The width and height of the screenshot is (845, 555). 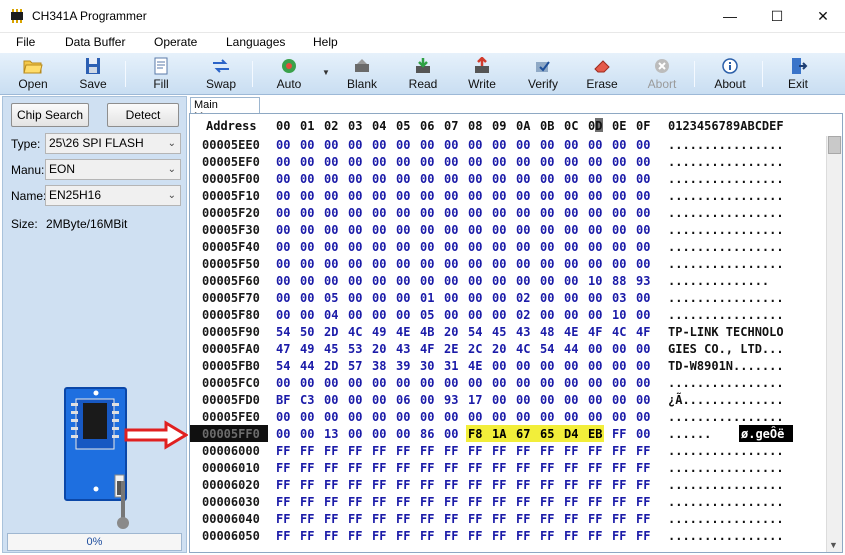 I want to click on swap-button: Swap, so click(x=221, y=74).